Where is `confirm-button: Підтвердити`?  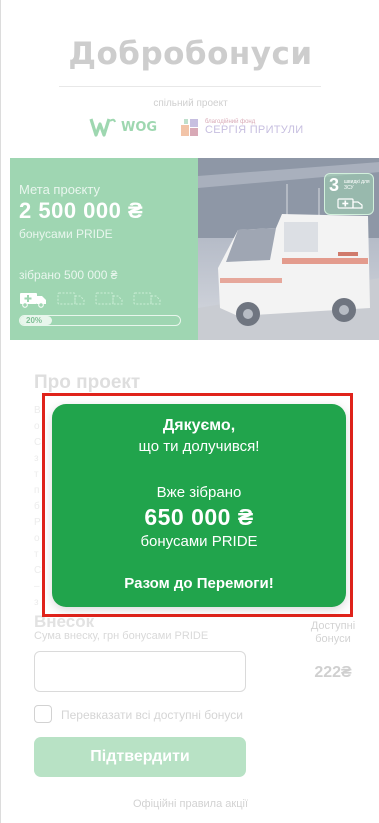 confirm-button: Підтвердити is located at coordinates (140, 757).